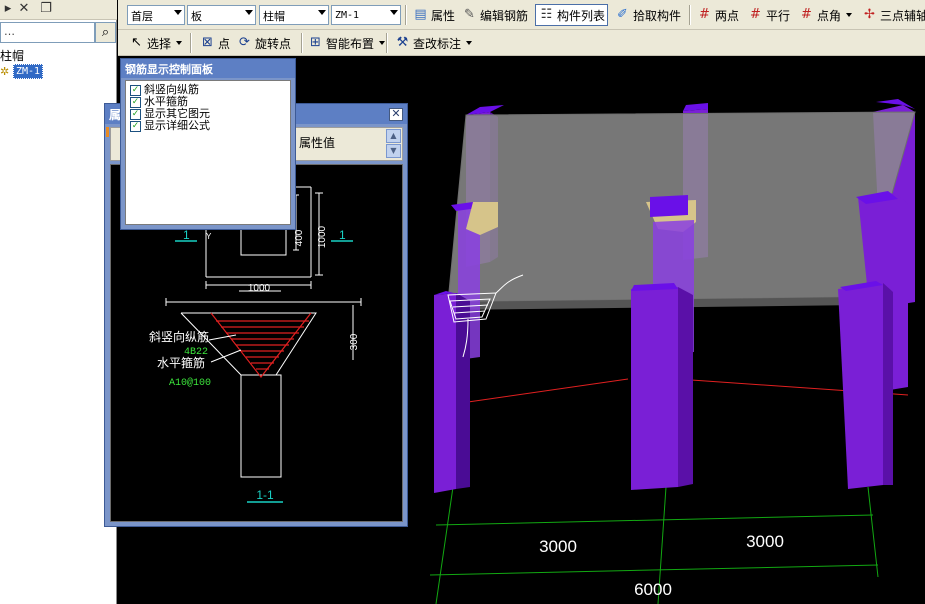 This screenshot has width=925, height=604. What do you see at coordinates (208, 68) in the screenshot?
I see `rebar-panel-title: 钢筋显示控制面板` at bounding box center [208, 68].